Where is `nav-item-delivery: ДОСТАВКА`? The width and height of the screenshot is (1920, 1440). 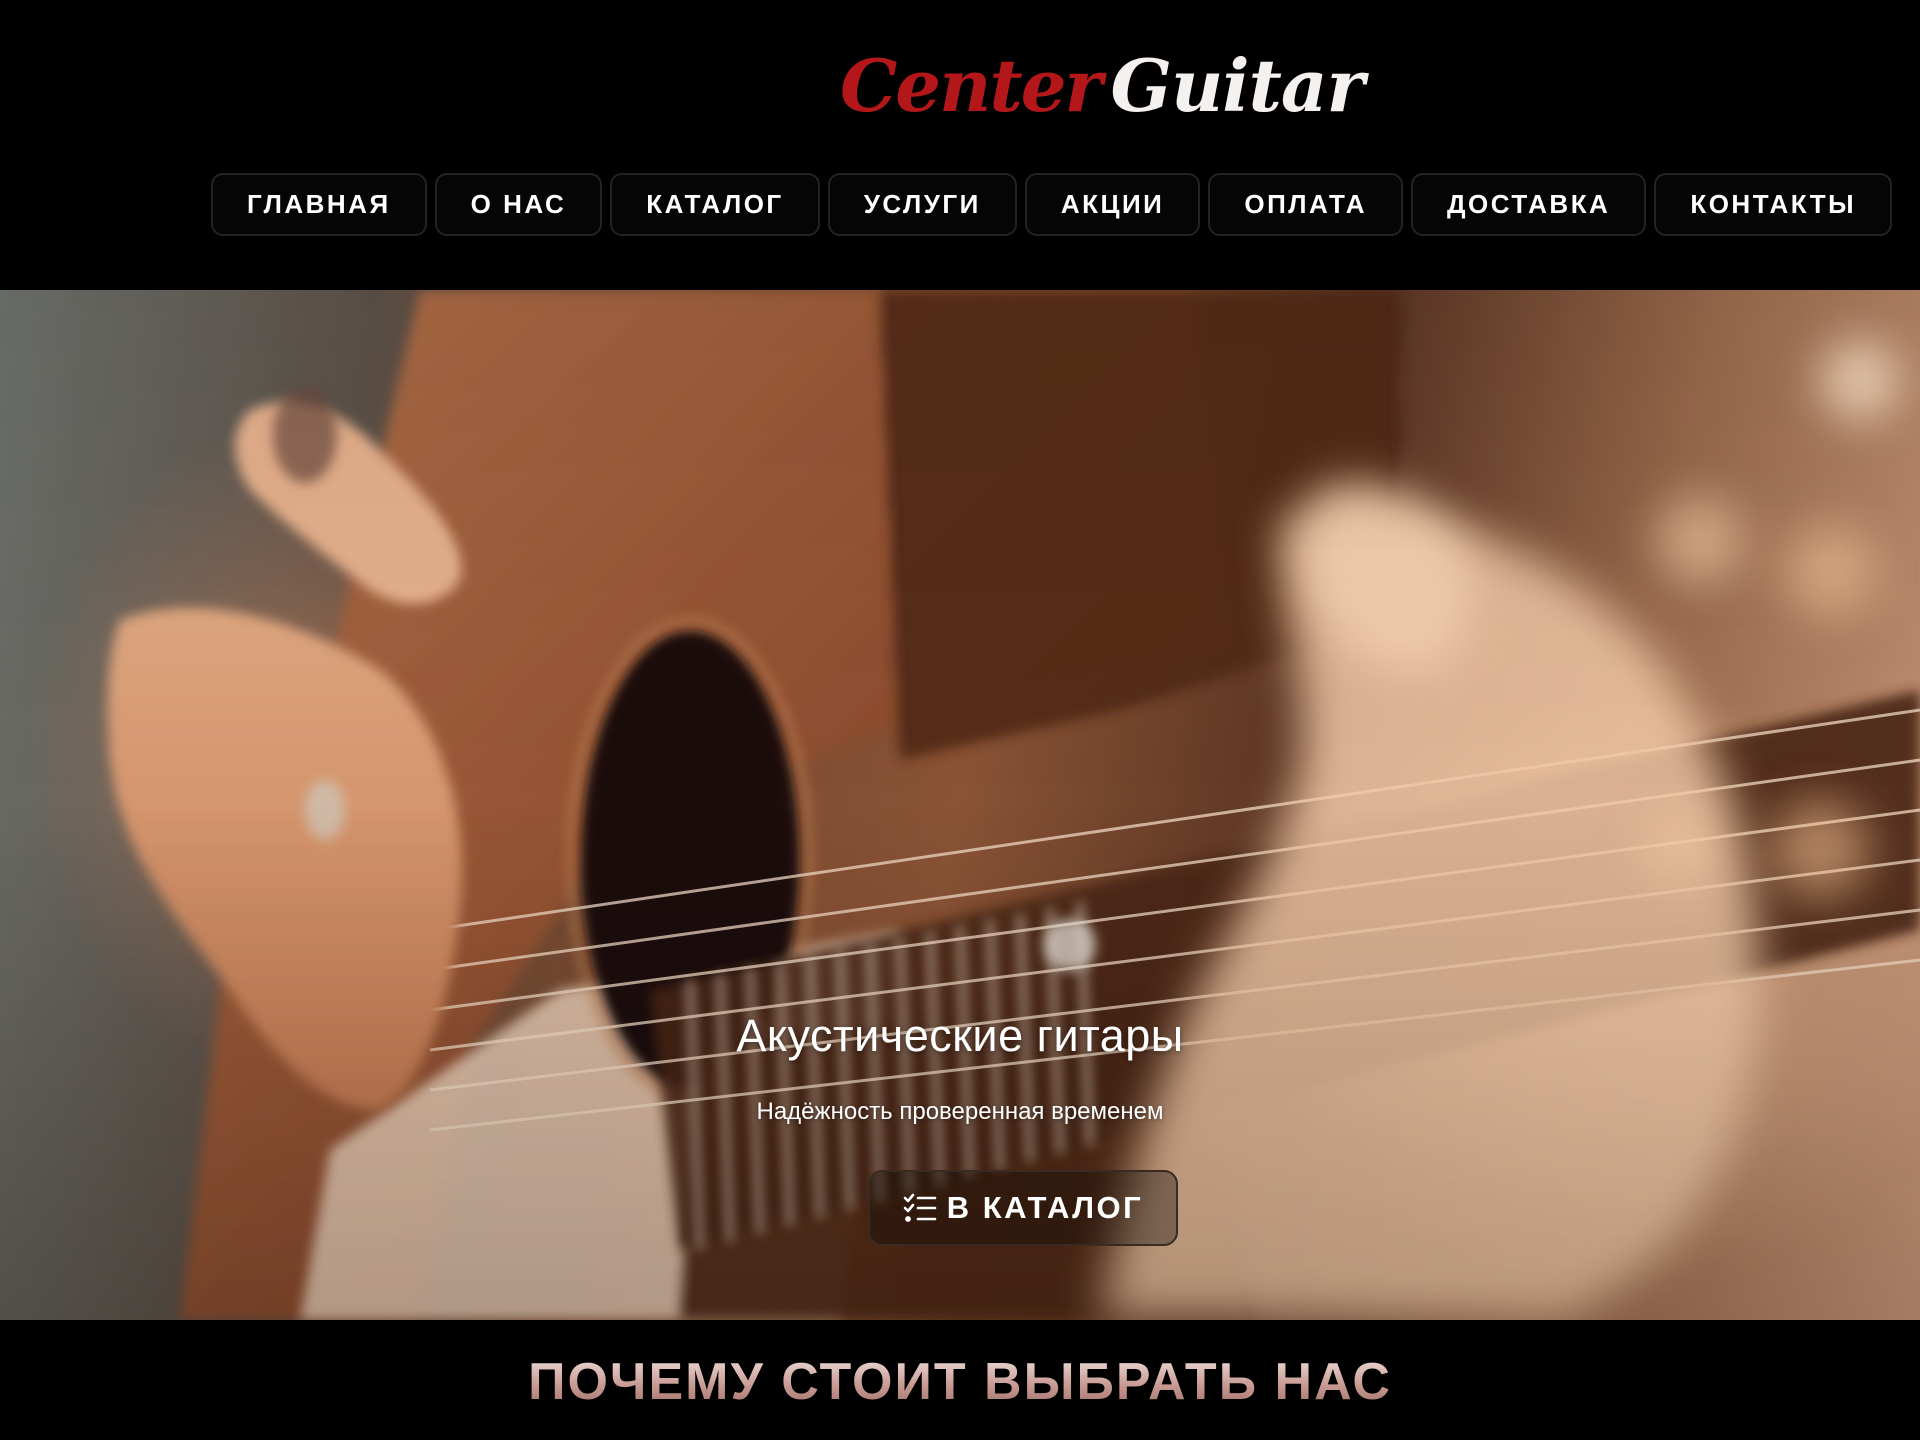 nav-item-delivery: ДОСТАВКА is located at coordinates (1529, 204).